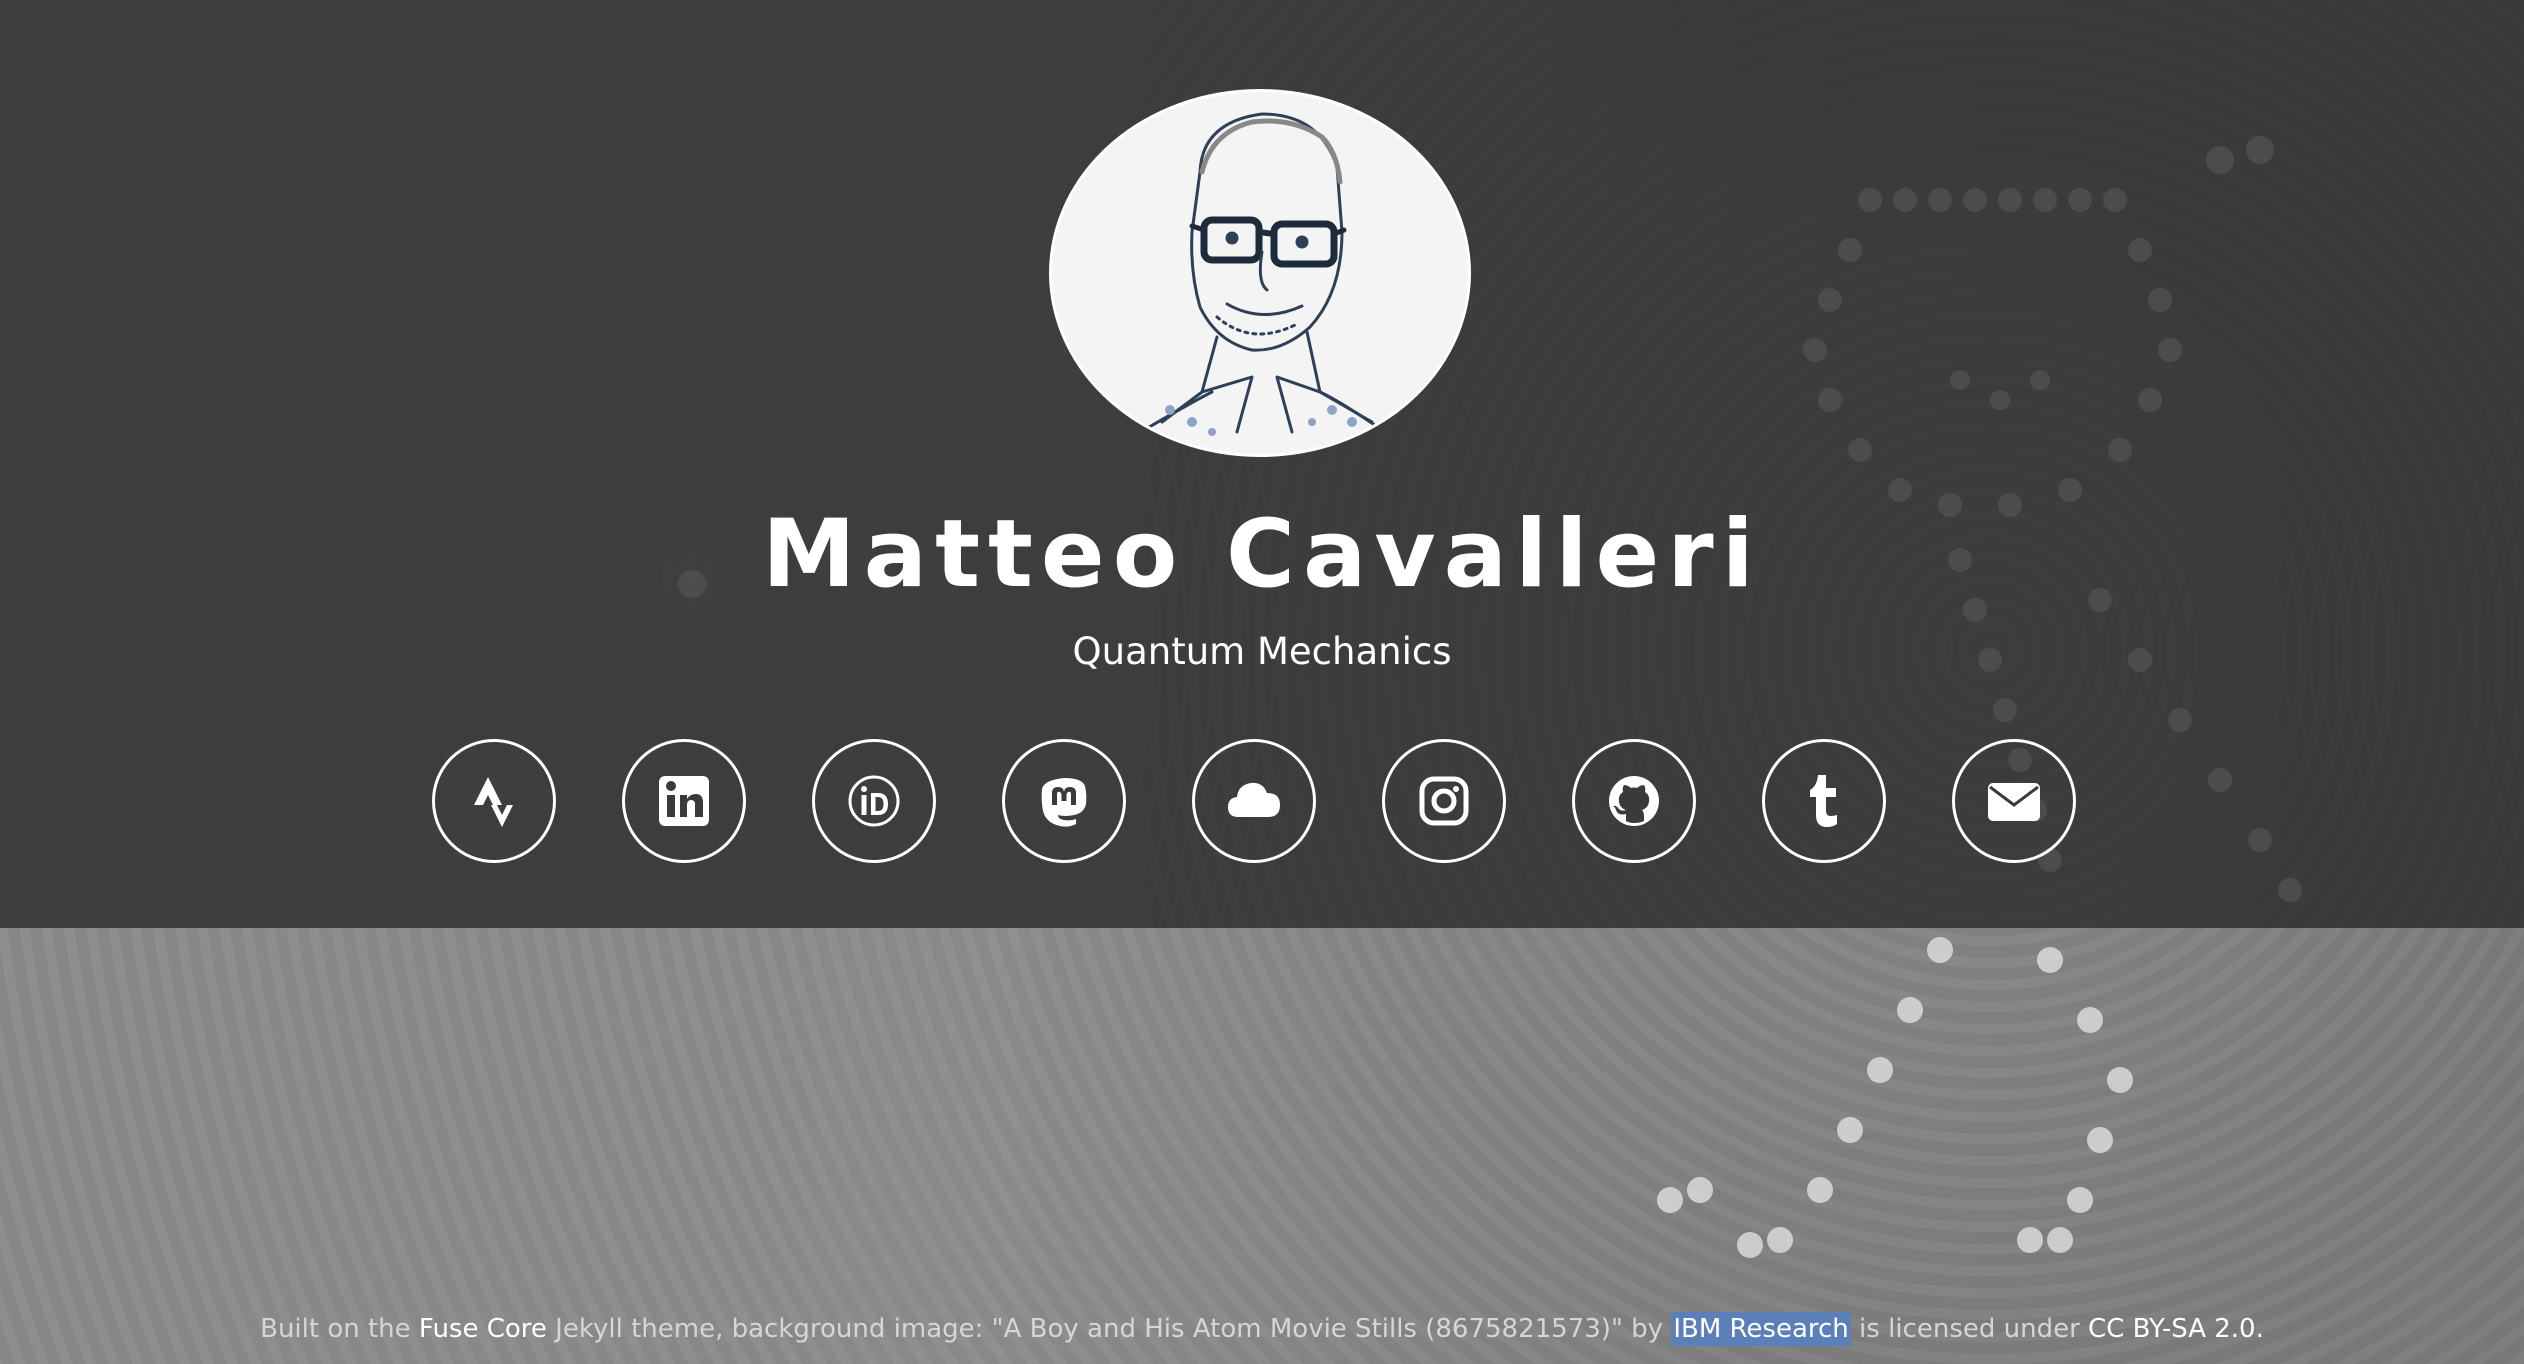  I want to click on social-strava-button, so click(494, 801).